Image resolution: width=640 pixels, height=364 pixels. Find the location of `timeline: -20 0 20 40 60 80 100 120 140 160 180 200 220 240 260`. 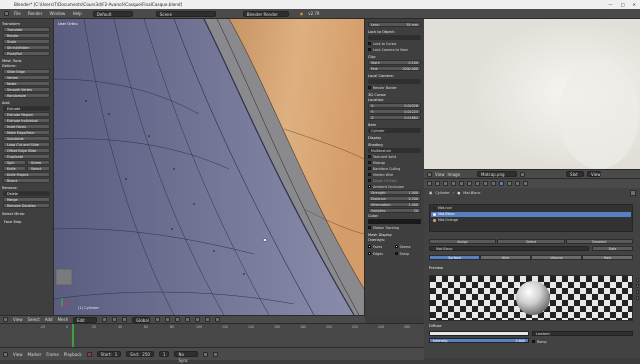

timeline: -20 0 20 40 60 80 100 120 140 160 180 200 220 240 260 is located at coordinates (212, 335).